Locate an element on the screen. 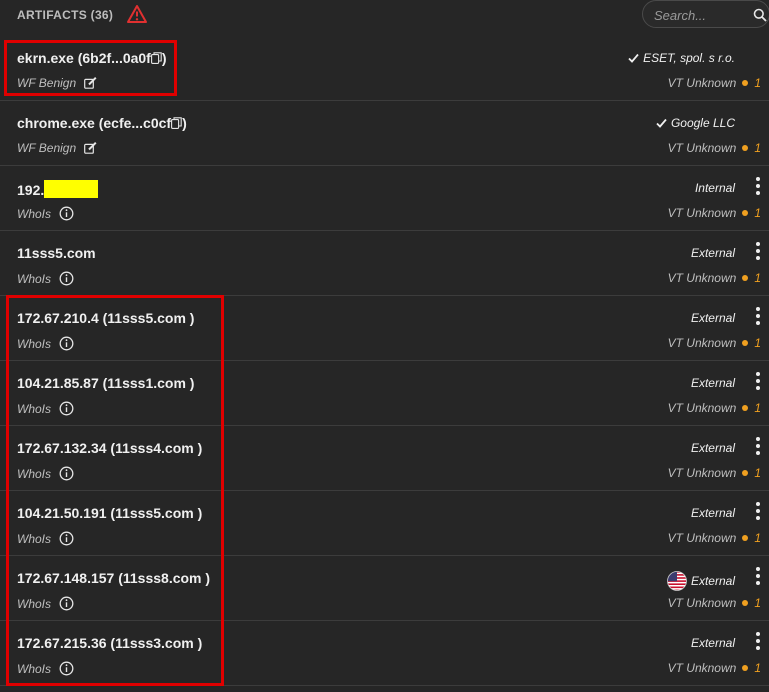 This screenshot has width=769, height=692. artifacts-header: ARTIFACTS (36) is located at coordinates (384, 16).